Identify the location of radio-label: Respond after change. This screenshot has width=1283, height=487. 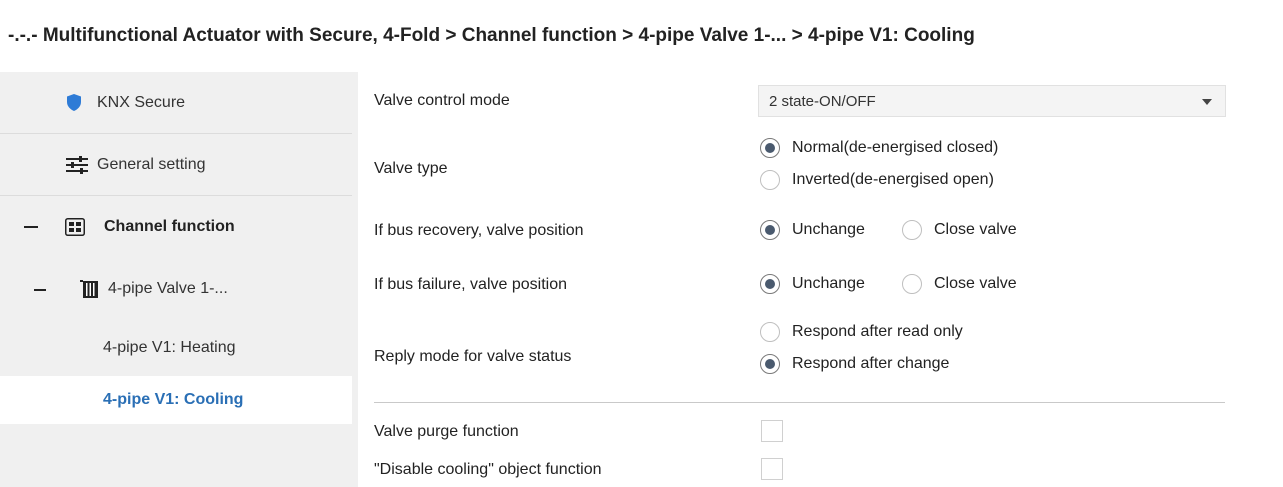
(871, 363).